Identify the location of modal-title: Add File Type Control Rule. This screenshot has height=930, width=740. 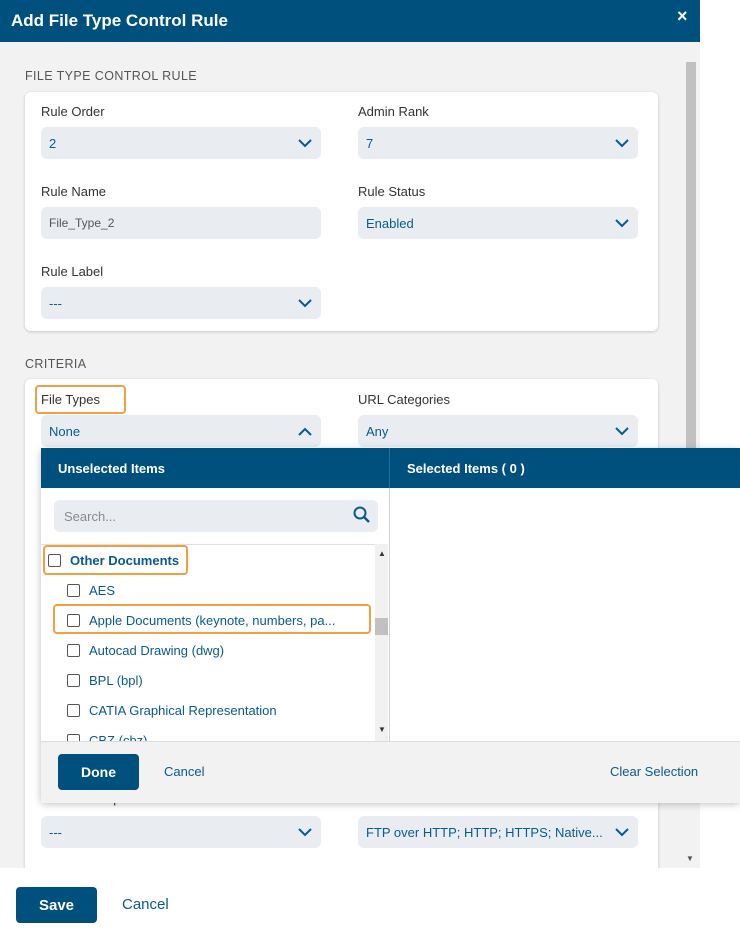
(119, 20).